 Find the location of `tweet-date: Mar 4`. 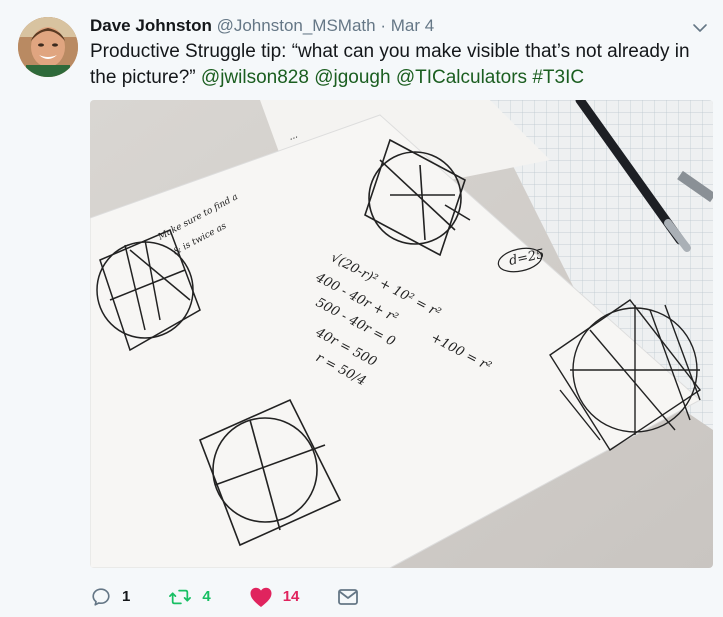

tweet-date: Mar 4 is located at coordinates (412, 25).